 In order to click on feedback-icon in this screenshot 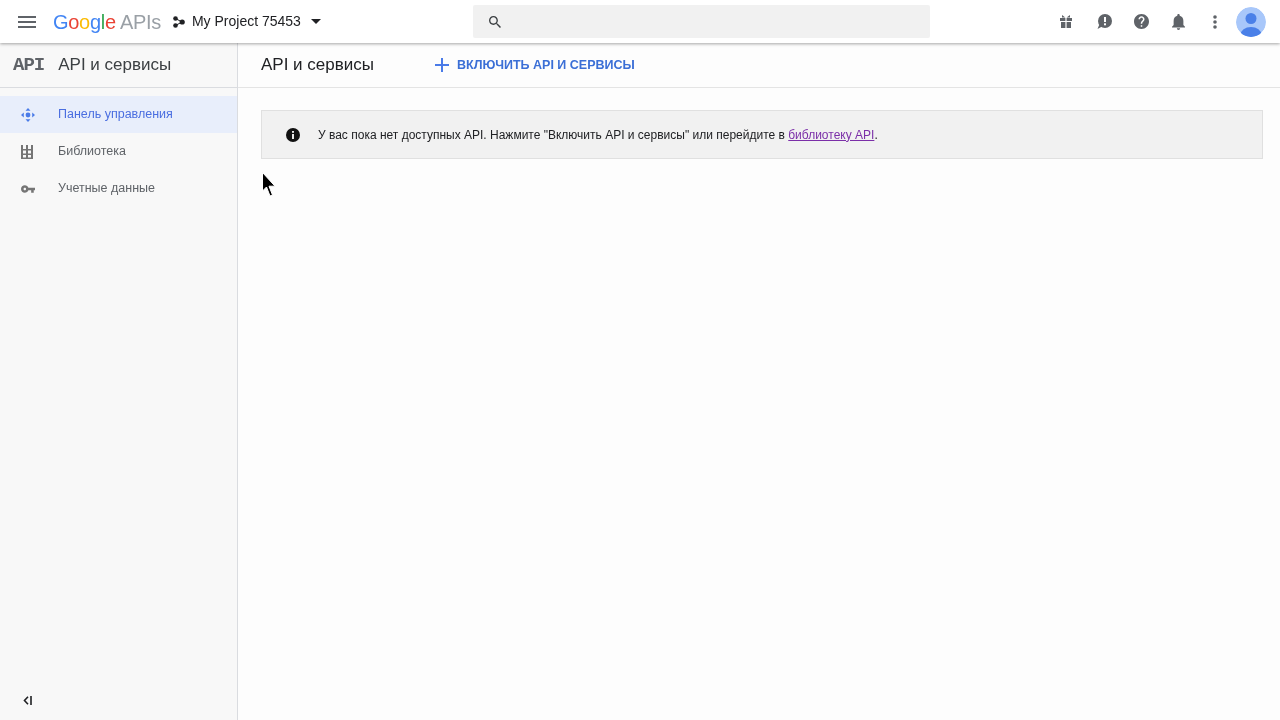, I will do `click(1104, 21)`.